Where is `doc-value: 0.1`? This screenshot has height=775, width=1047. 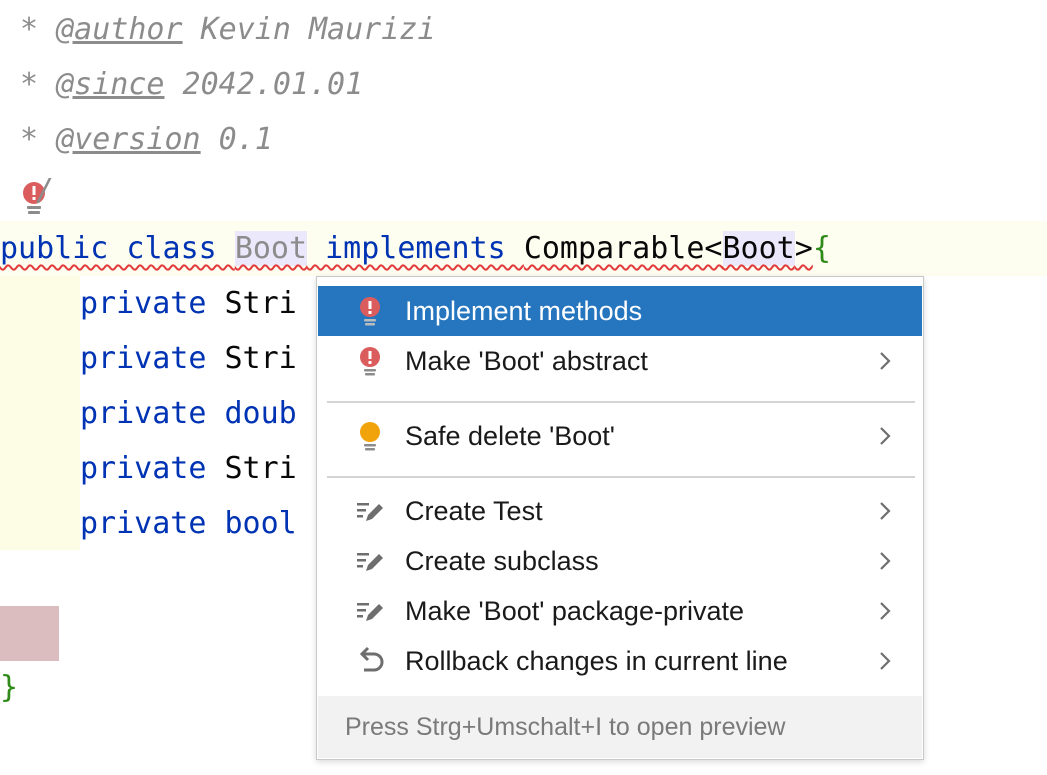
doc-value: 0.1 is located at coordinates (236, 139).